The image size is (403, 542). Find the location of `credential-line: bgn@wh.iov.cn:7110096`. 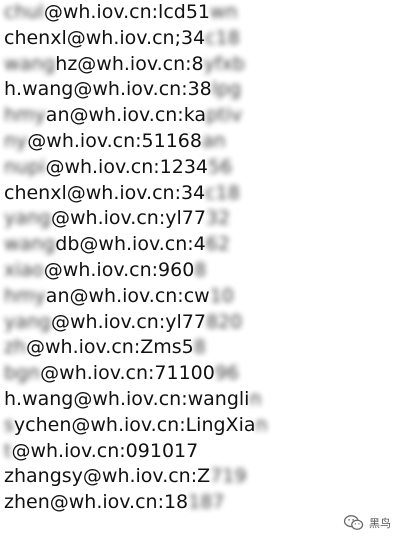

credential-line: bgn@wh.iov.cn:7110096 is located at coordinates (136, 374).